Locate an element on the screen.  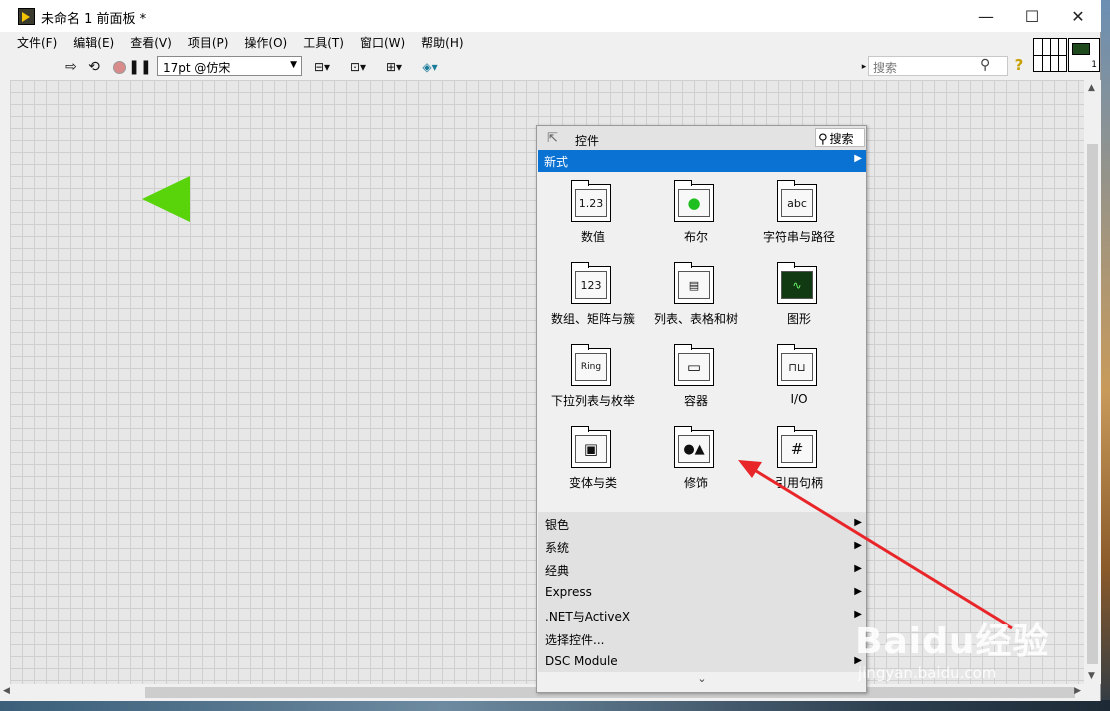
palette-category-modern: 新式 ▶ is located at coordinates (702, 161).